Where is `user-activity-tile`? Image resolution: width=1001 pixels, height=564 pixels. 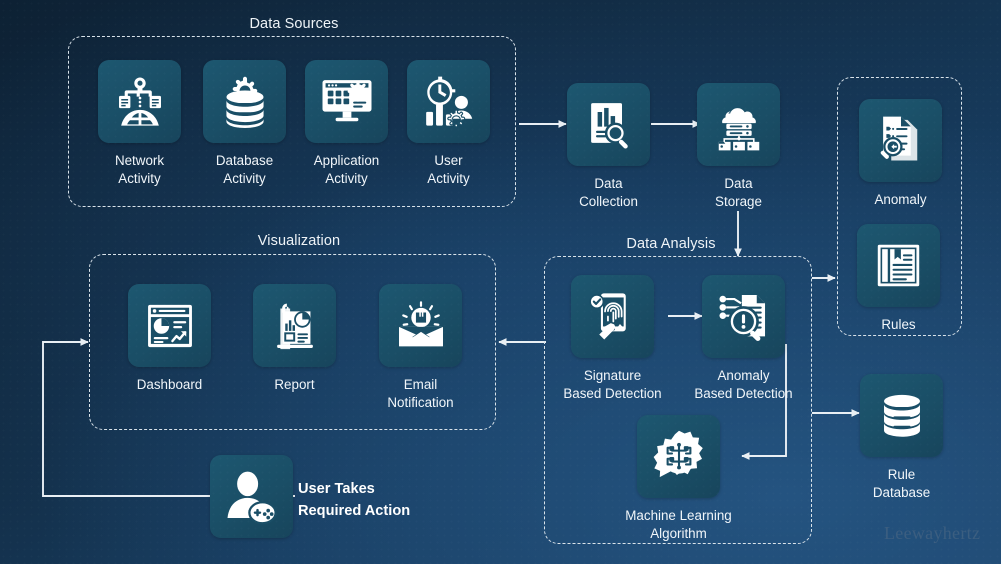 user-activity-tile is located at coordinates (448, 101).